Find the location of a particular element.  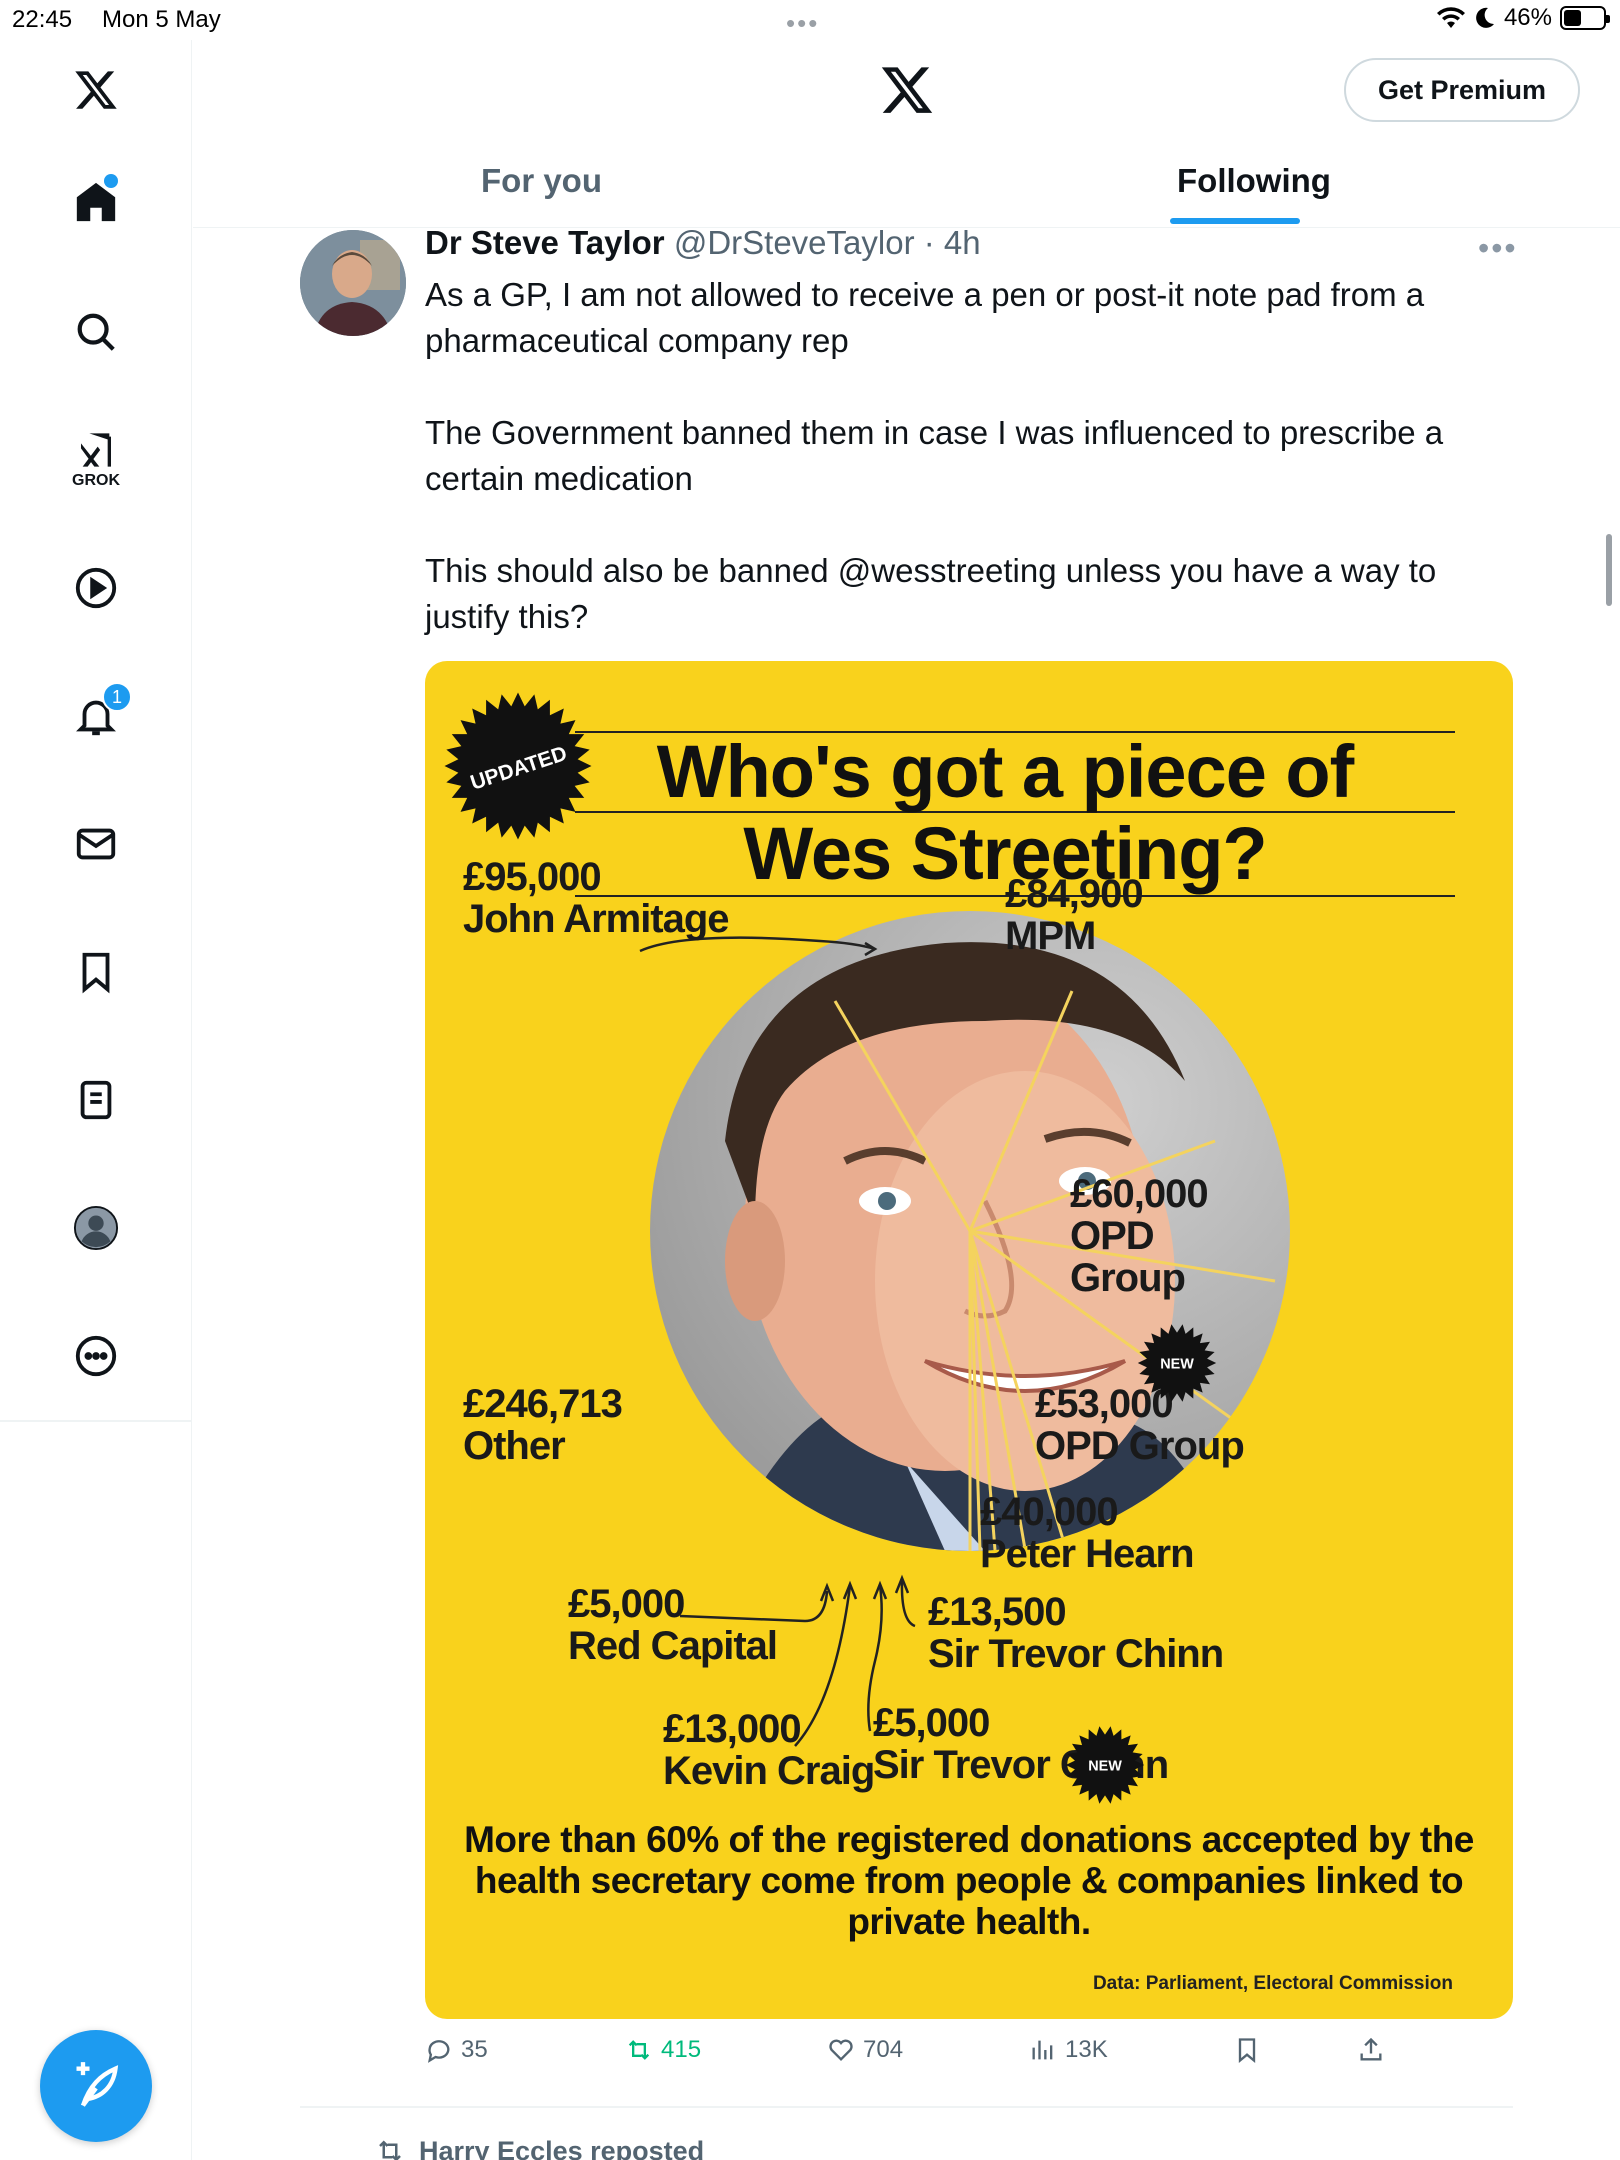

label-amount: £84,900 is located at coordinates (1074, 894).